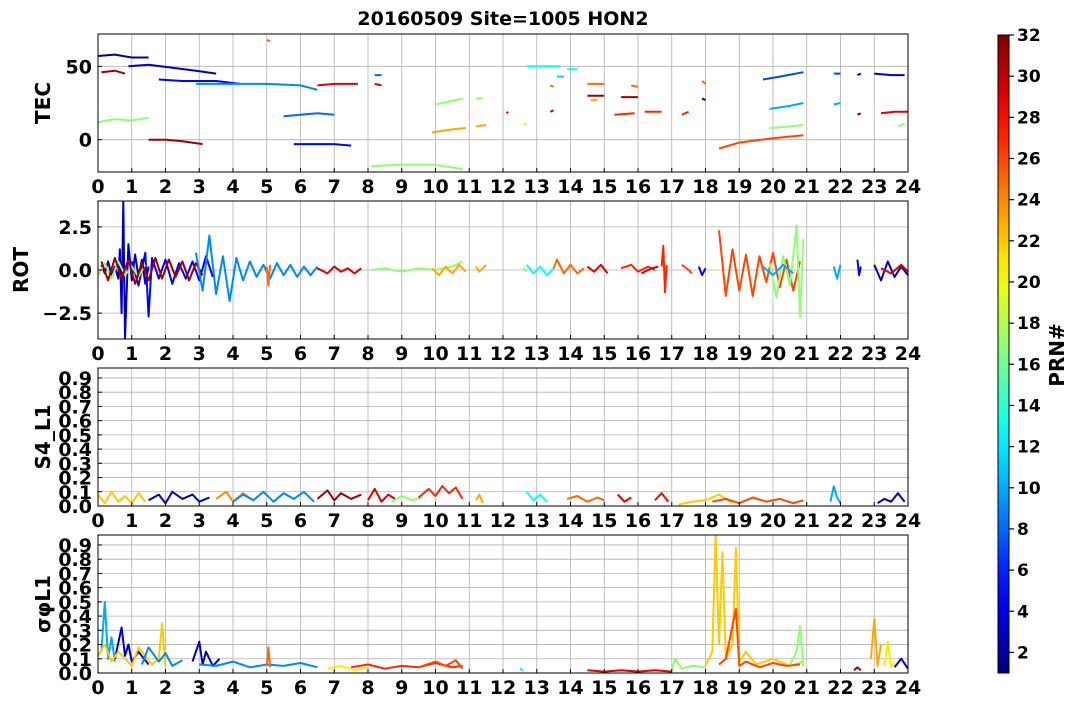 The image size is (1077, 709). Describe the element at coordinates (739, 187) in the screenshot. I see `x-tick-label: 19` at that location.